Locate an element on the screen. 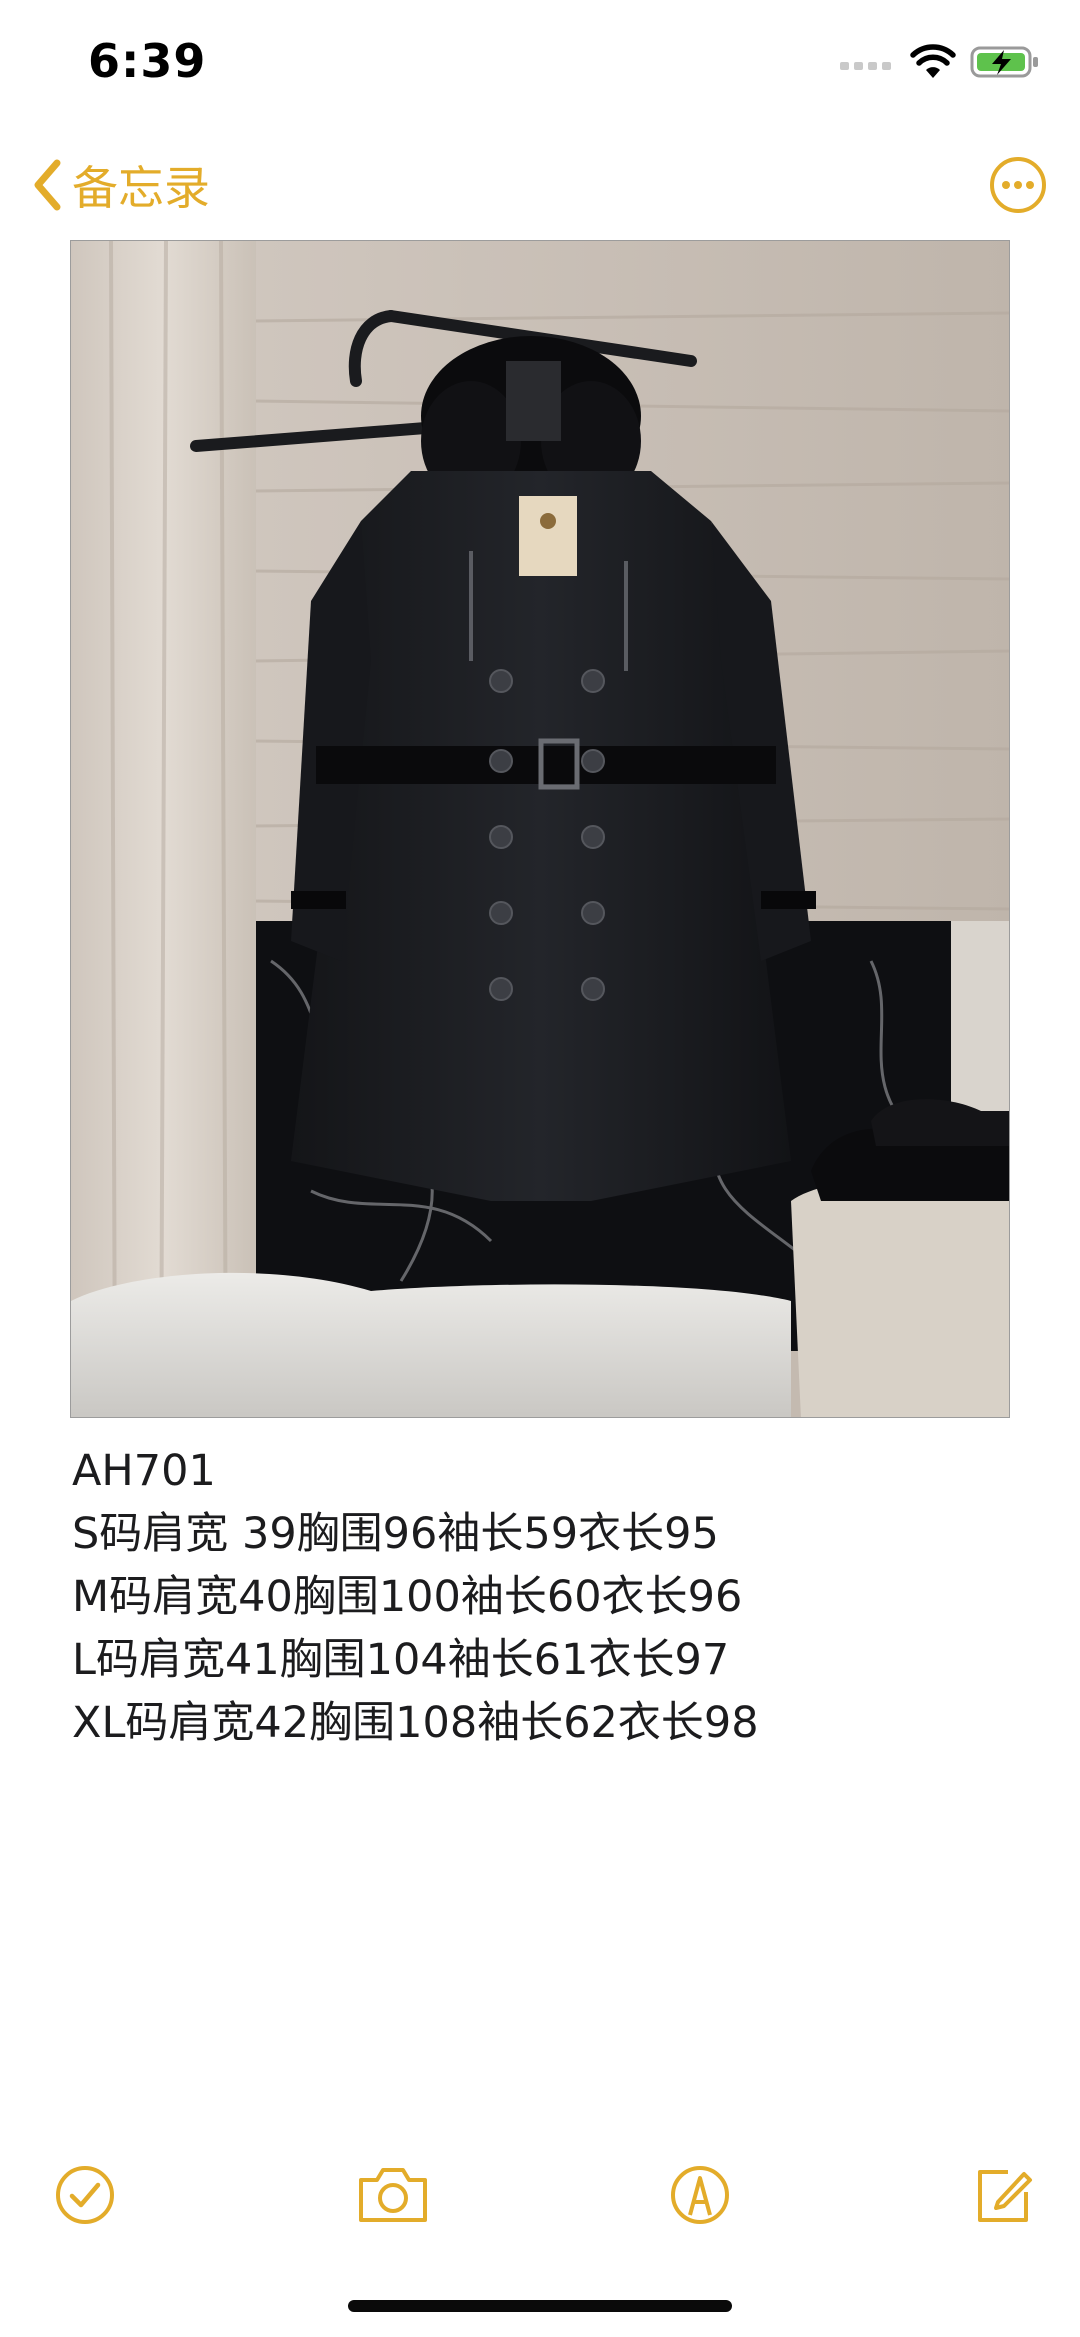  note-line-code: AH701 is located at coordinates (144, 1471).